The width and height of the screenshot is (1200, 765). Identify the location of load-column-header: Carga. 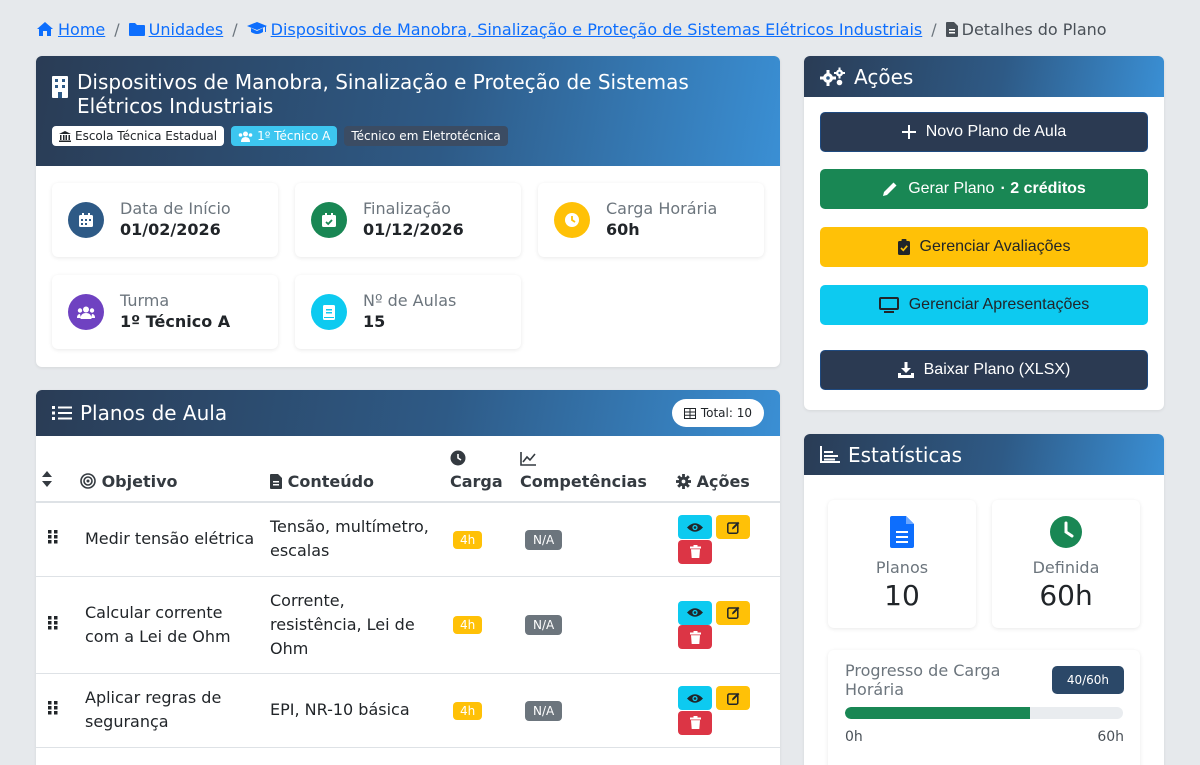
(485, 469).